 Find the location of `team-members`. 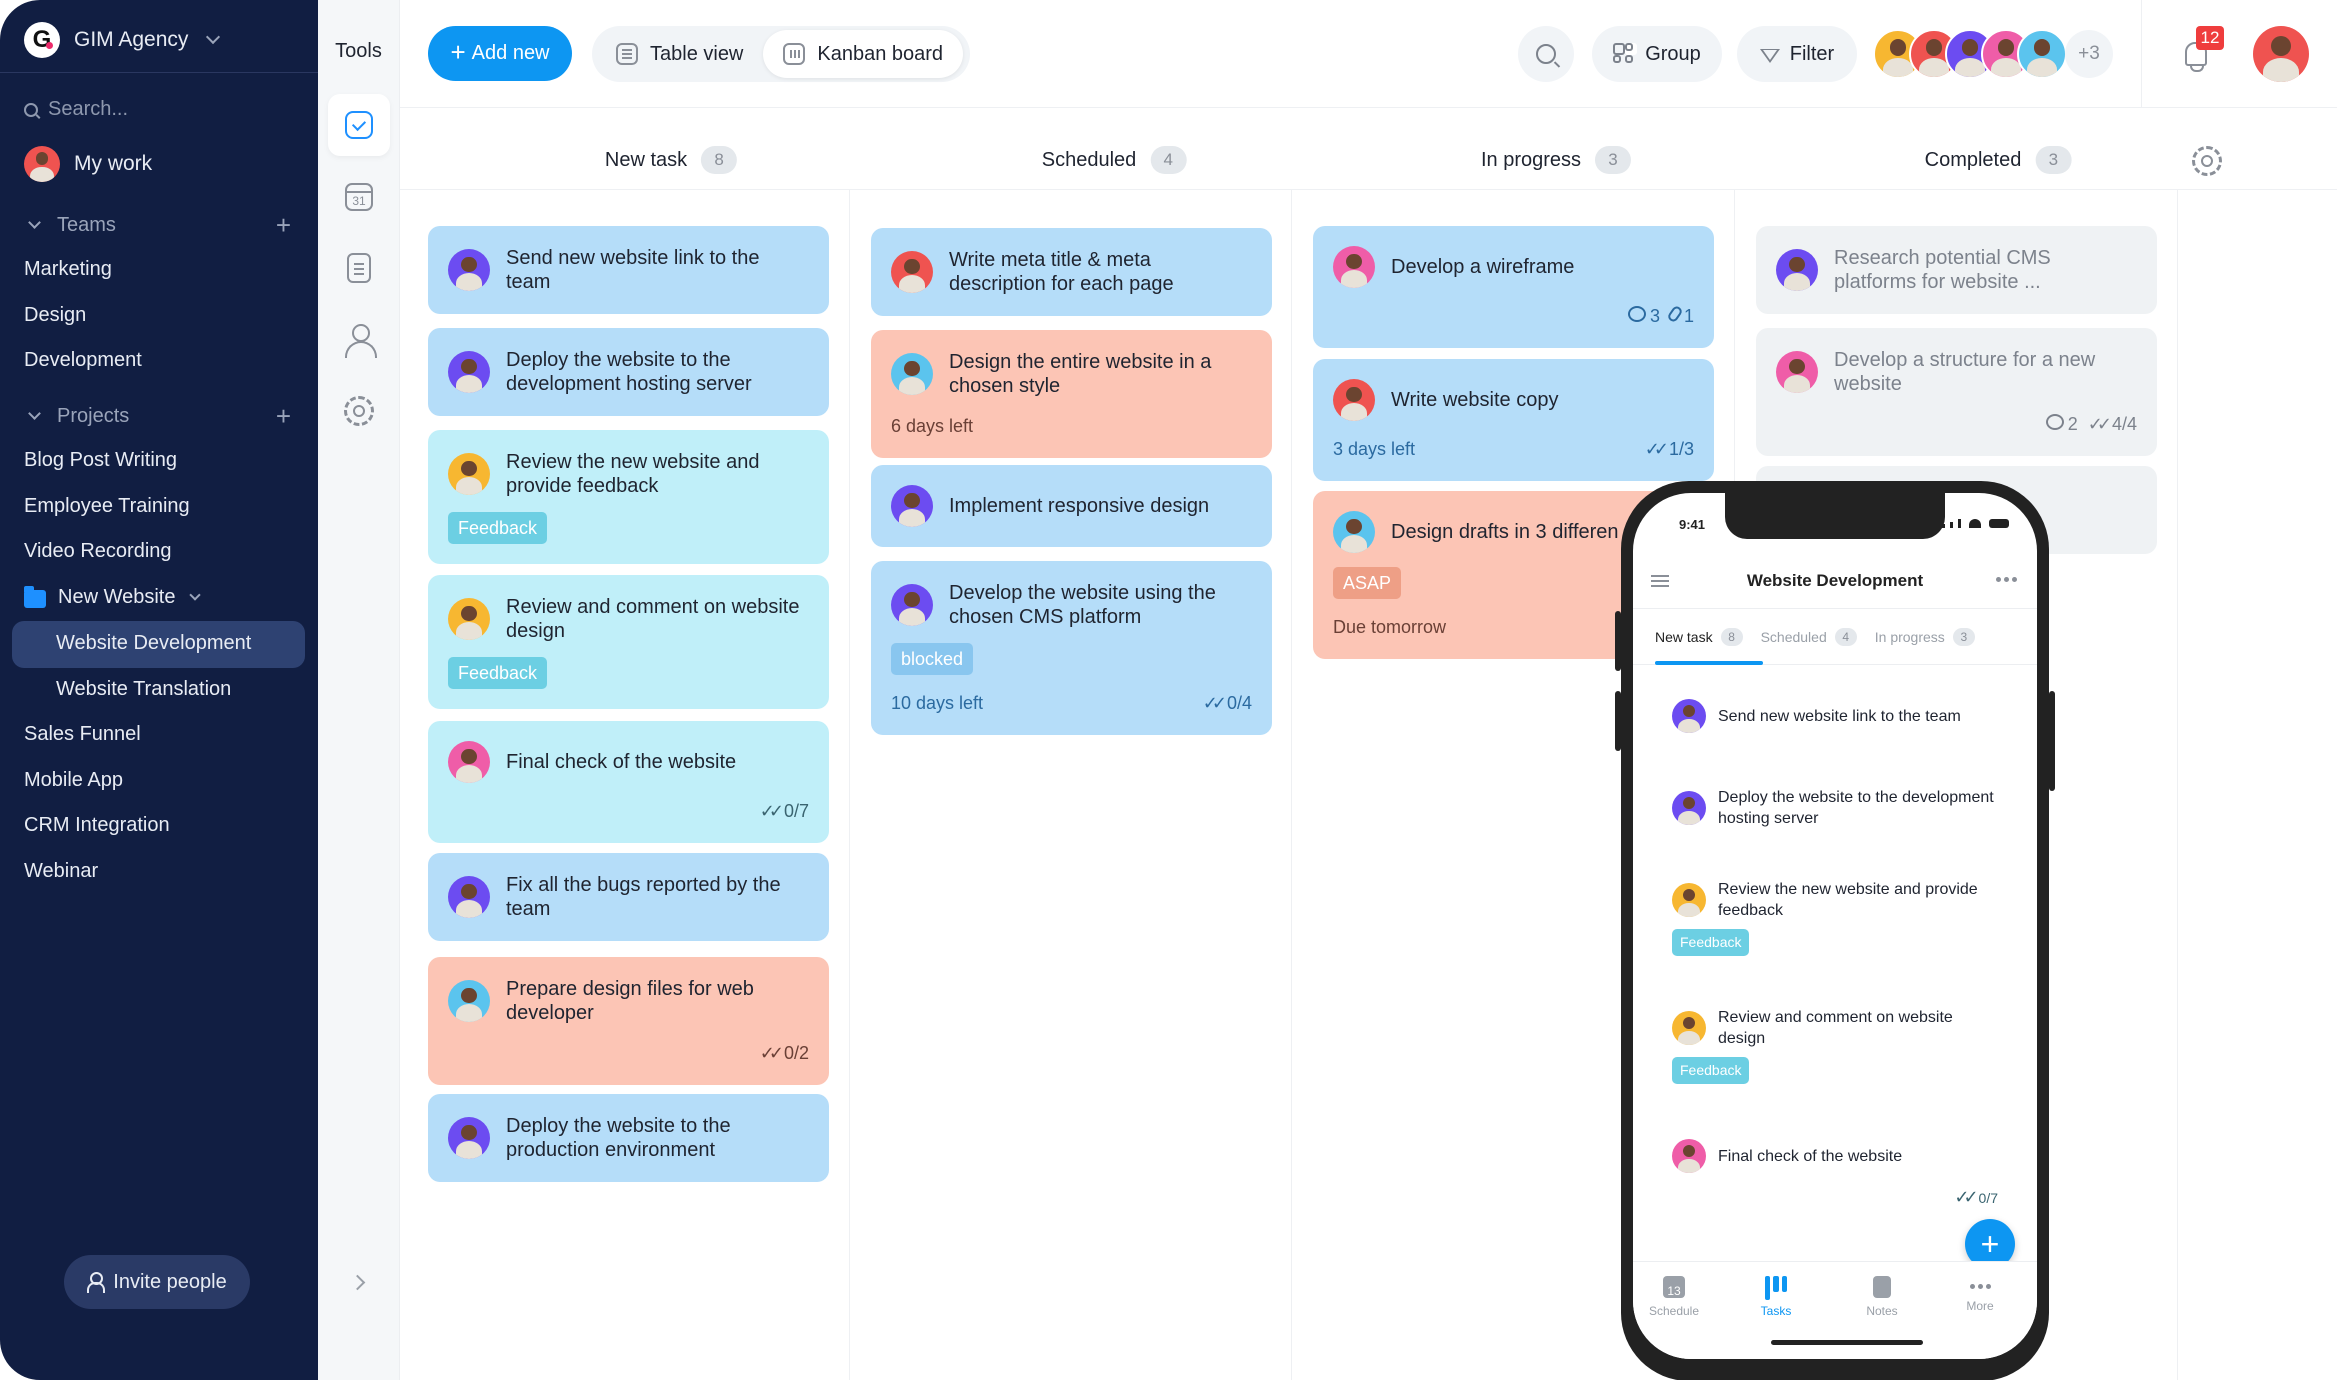

team-members is located at coordinates (1970, 54).